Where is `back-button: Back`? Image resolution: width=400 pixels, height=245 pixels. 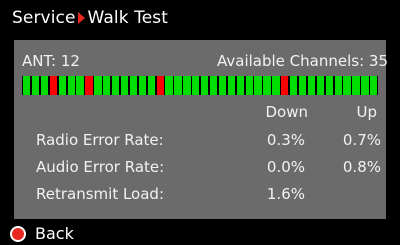
back-button: Back is located at coordinates (200, 233).